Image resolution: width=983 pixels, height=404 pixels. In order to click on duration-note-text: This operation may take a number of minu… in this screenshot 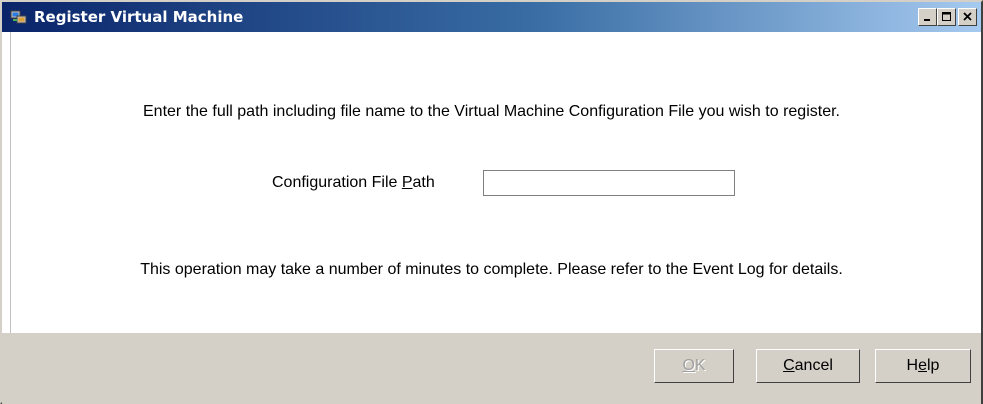, I will do `click(491, 269)`.